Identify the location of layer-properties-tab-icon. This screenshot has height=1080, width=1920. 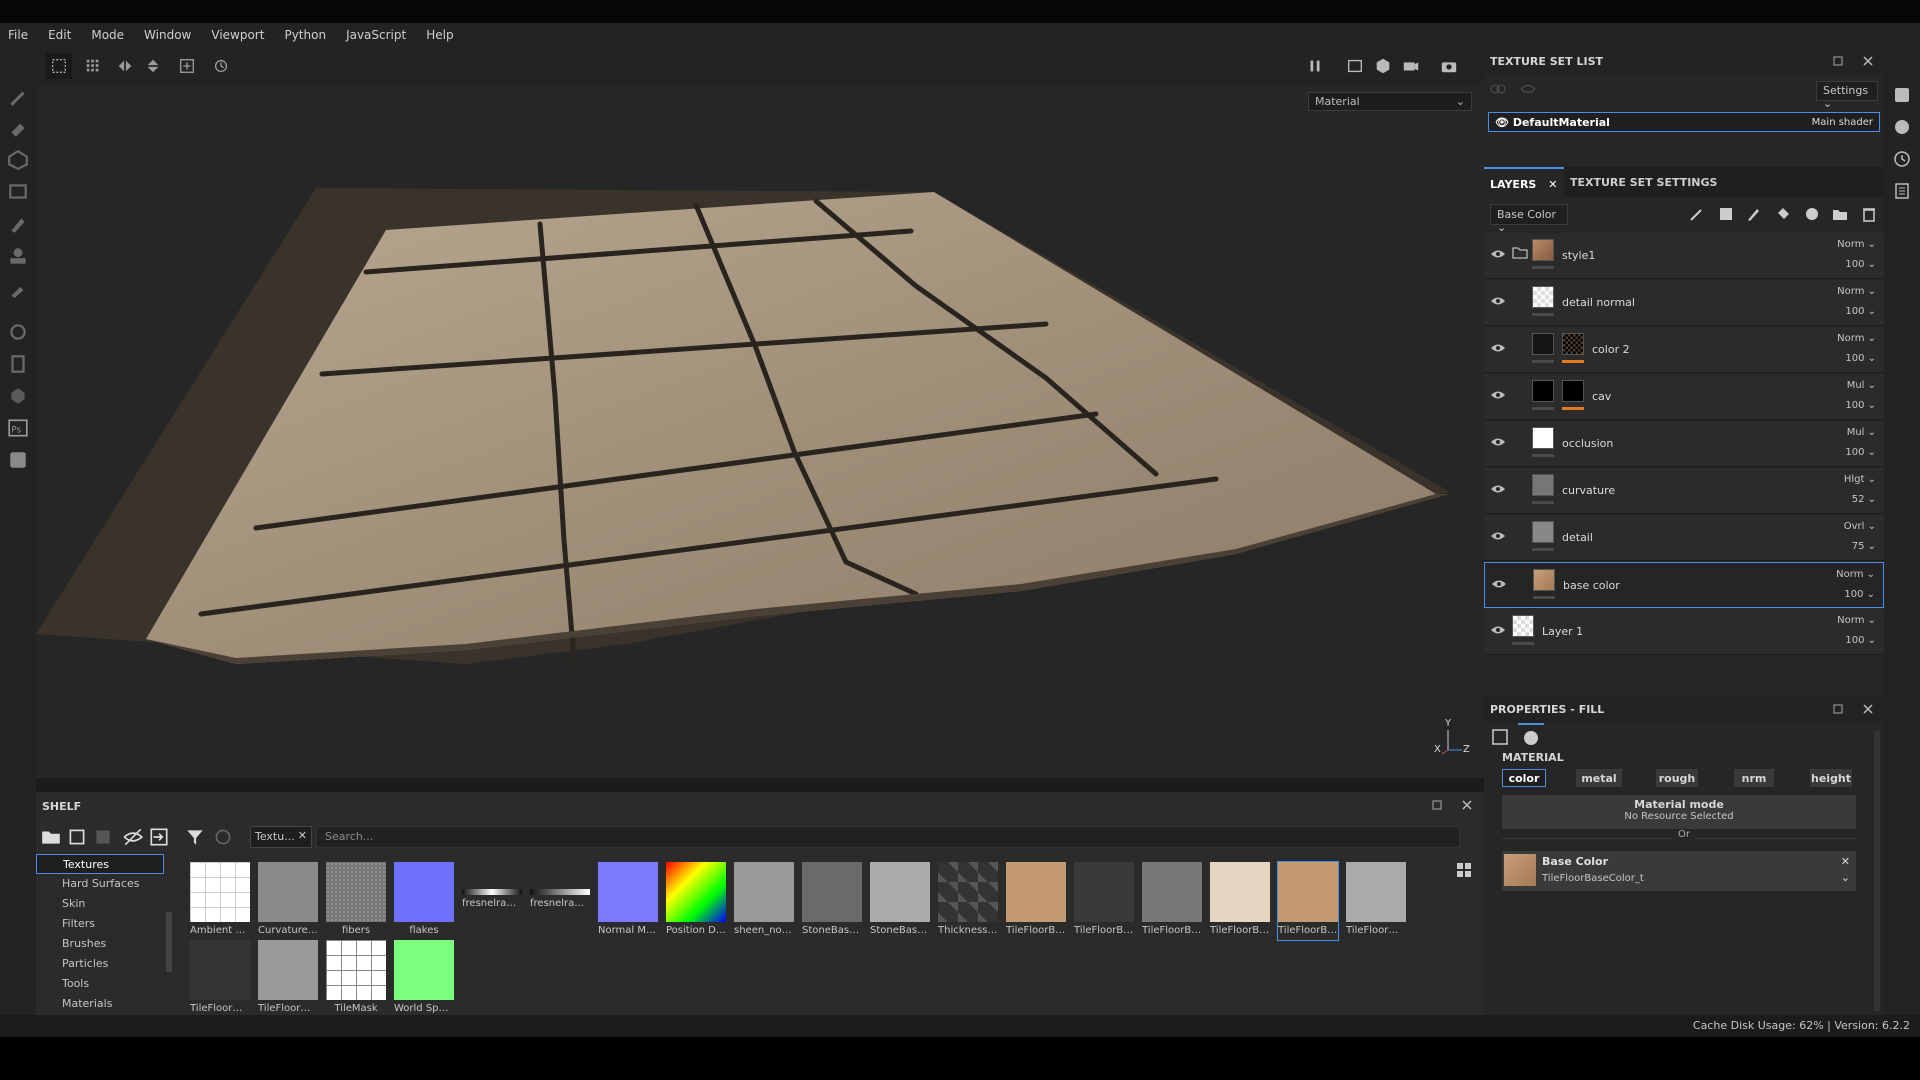
(1500, 737).